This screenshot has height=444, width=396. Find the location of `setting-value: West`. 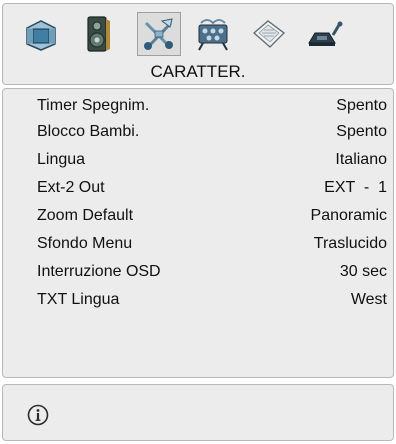

setting-value: West is located at coordinates (369, 300).